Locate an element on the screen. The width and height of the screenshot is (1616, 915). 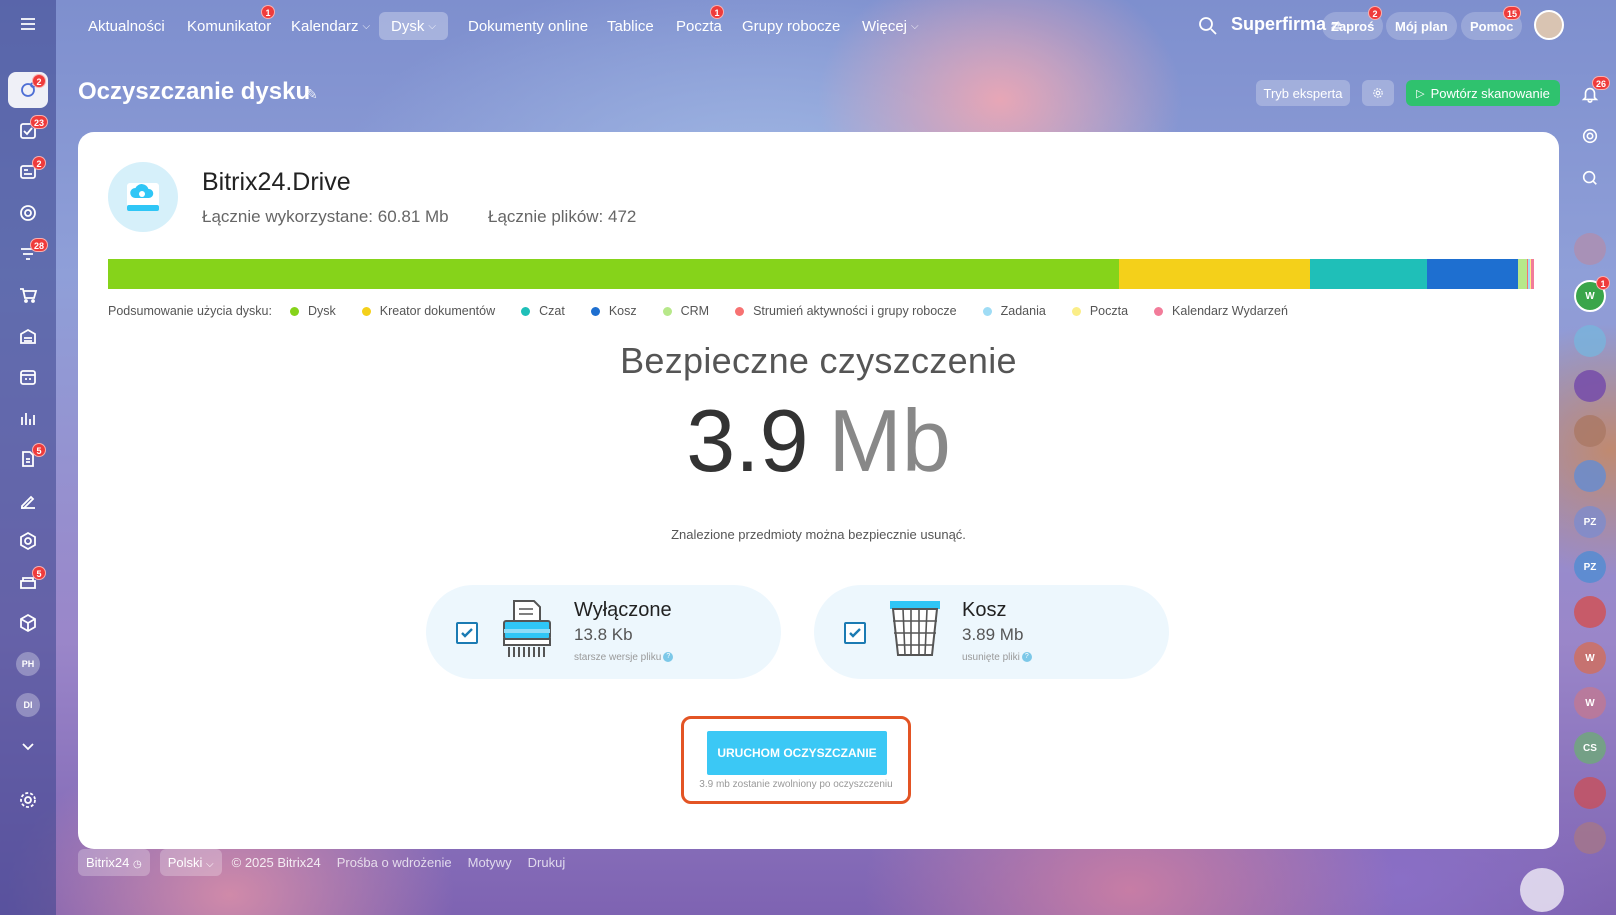
notifications-bell-icon: 26 is located at coordinates (1592, 93).